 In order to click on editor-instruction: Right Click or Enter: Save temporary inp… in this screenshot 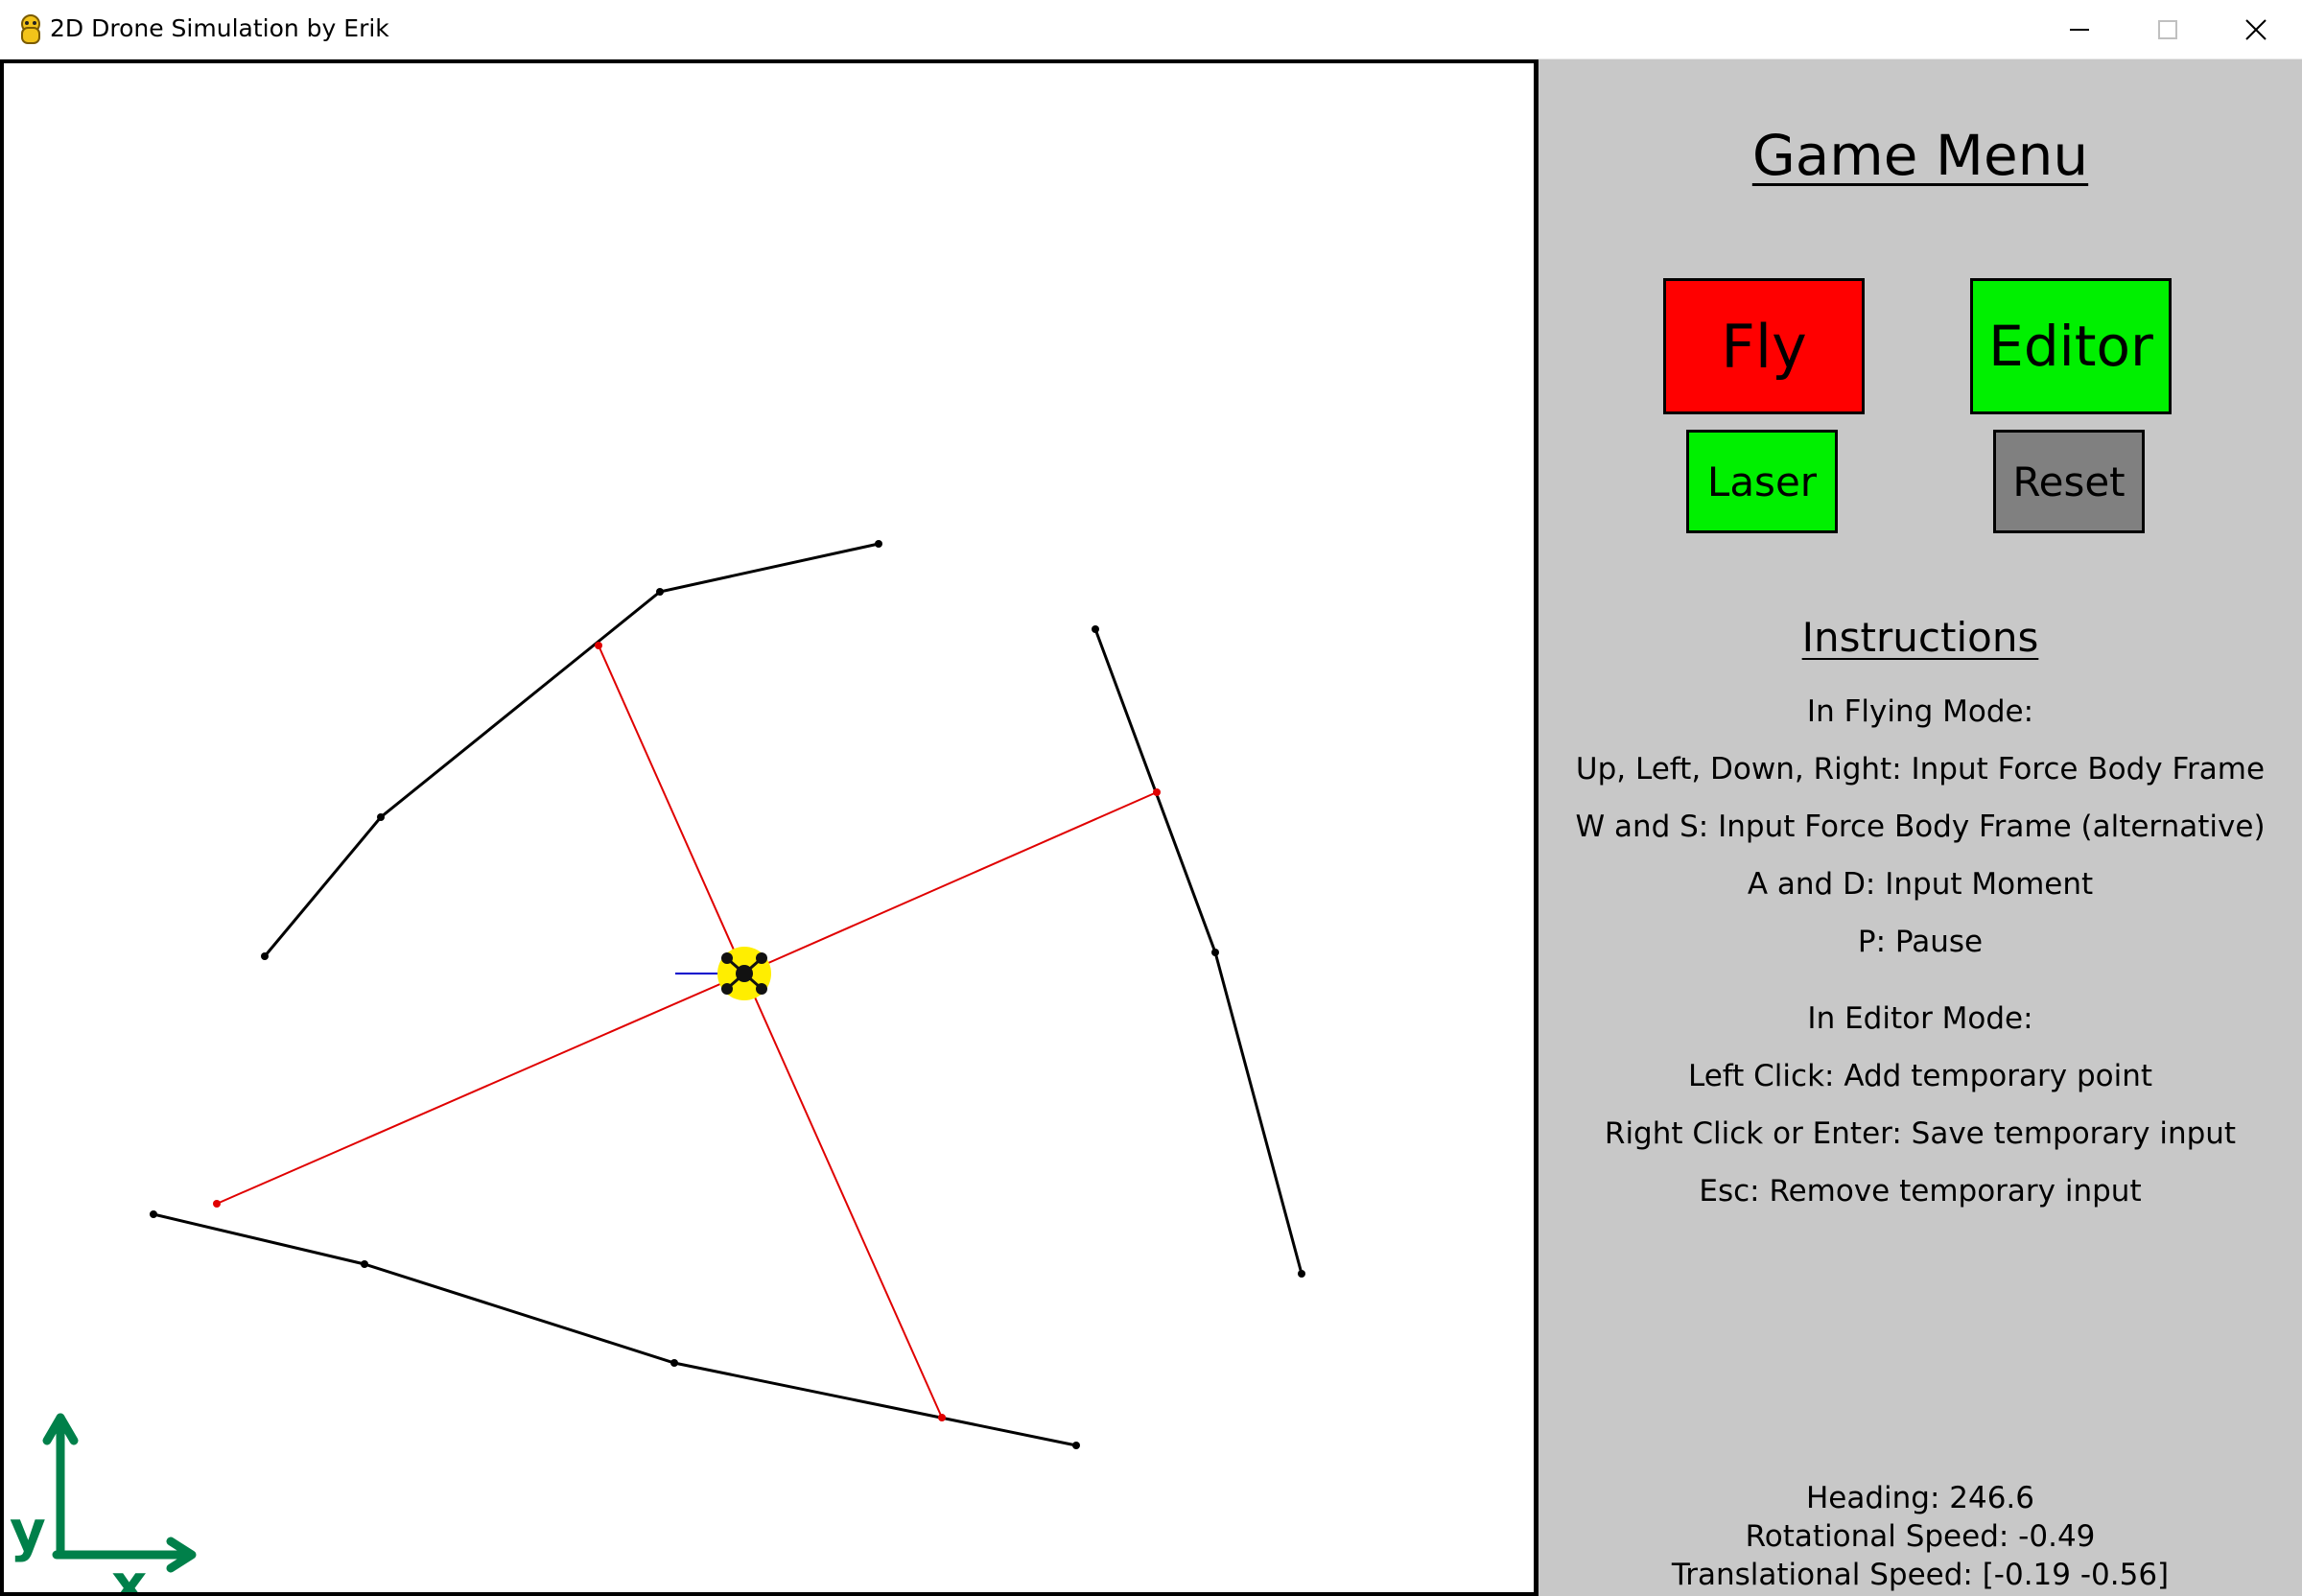, I will do `click(1920, 1133)`.